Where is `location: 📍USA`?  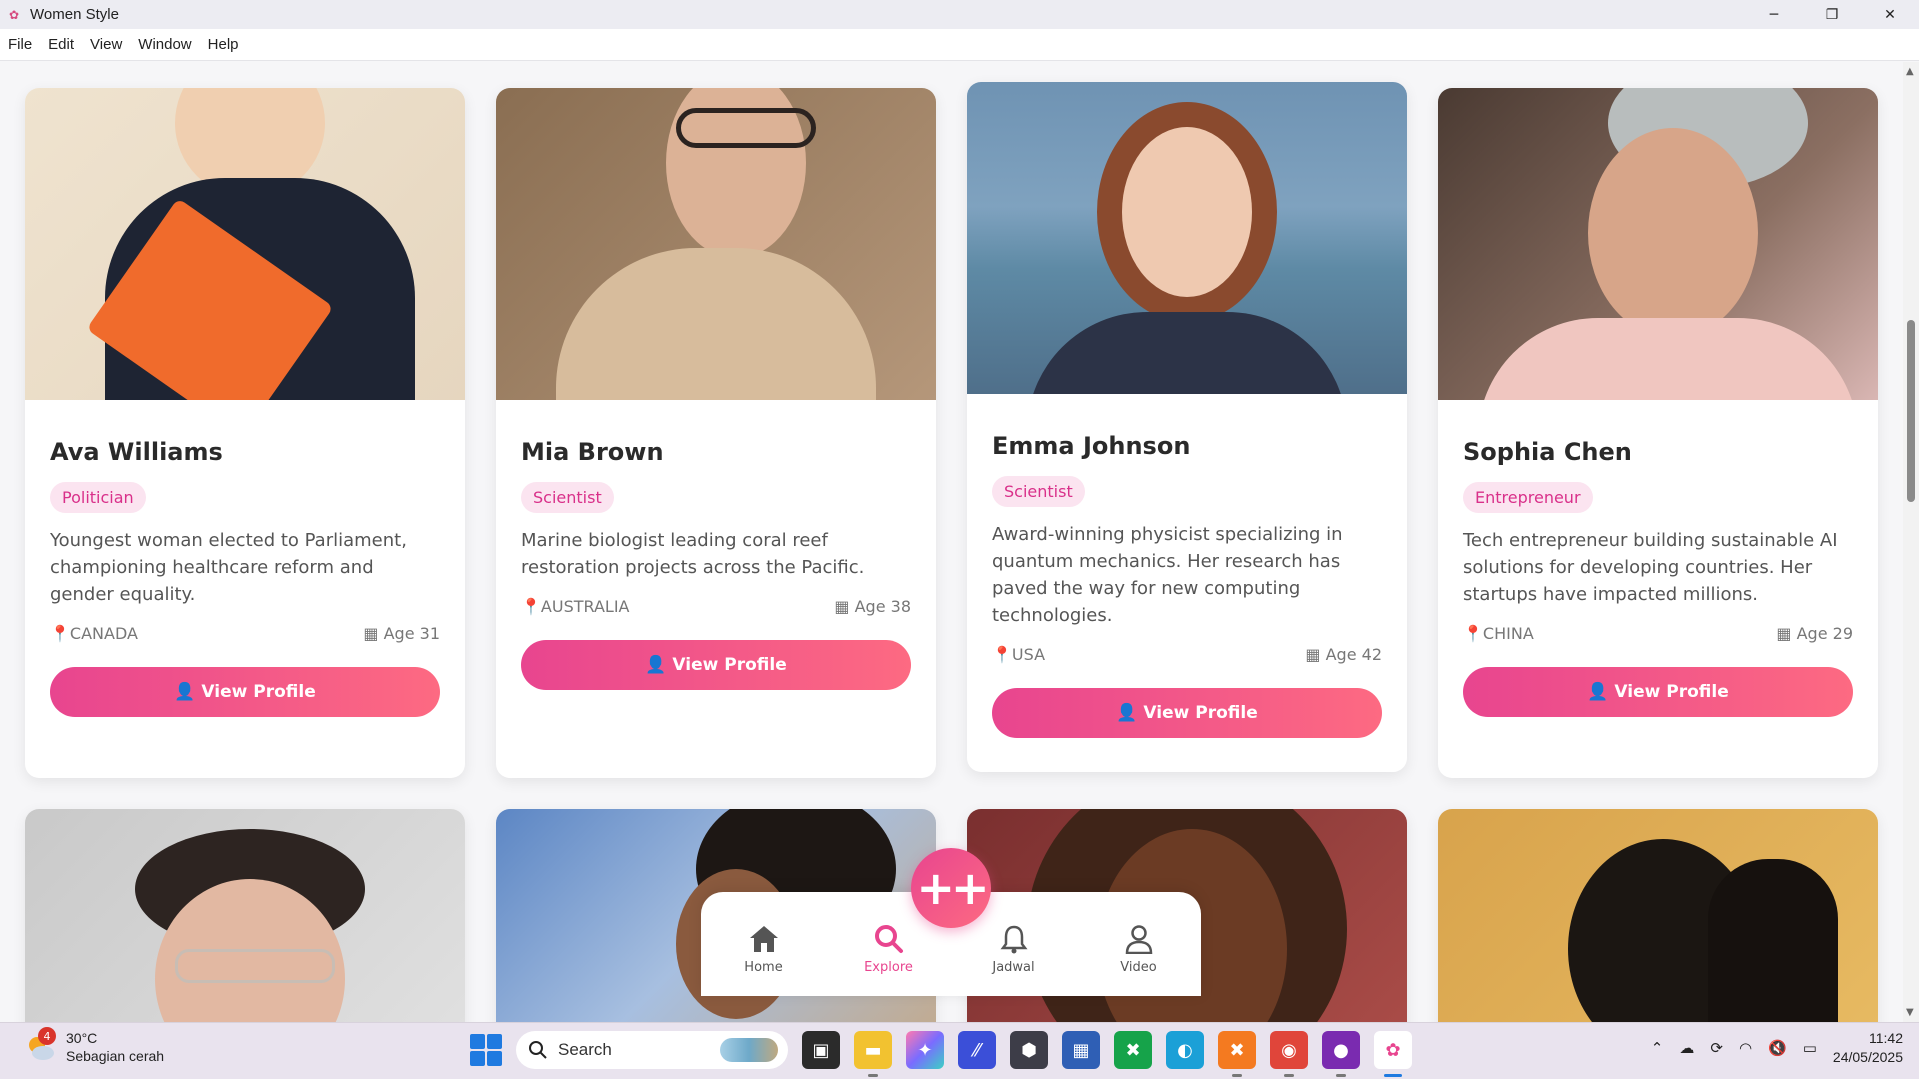
location: 📍USA is located at coordinates (1018, 654).